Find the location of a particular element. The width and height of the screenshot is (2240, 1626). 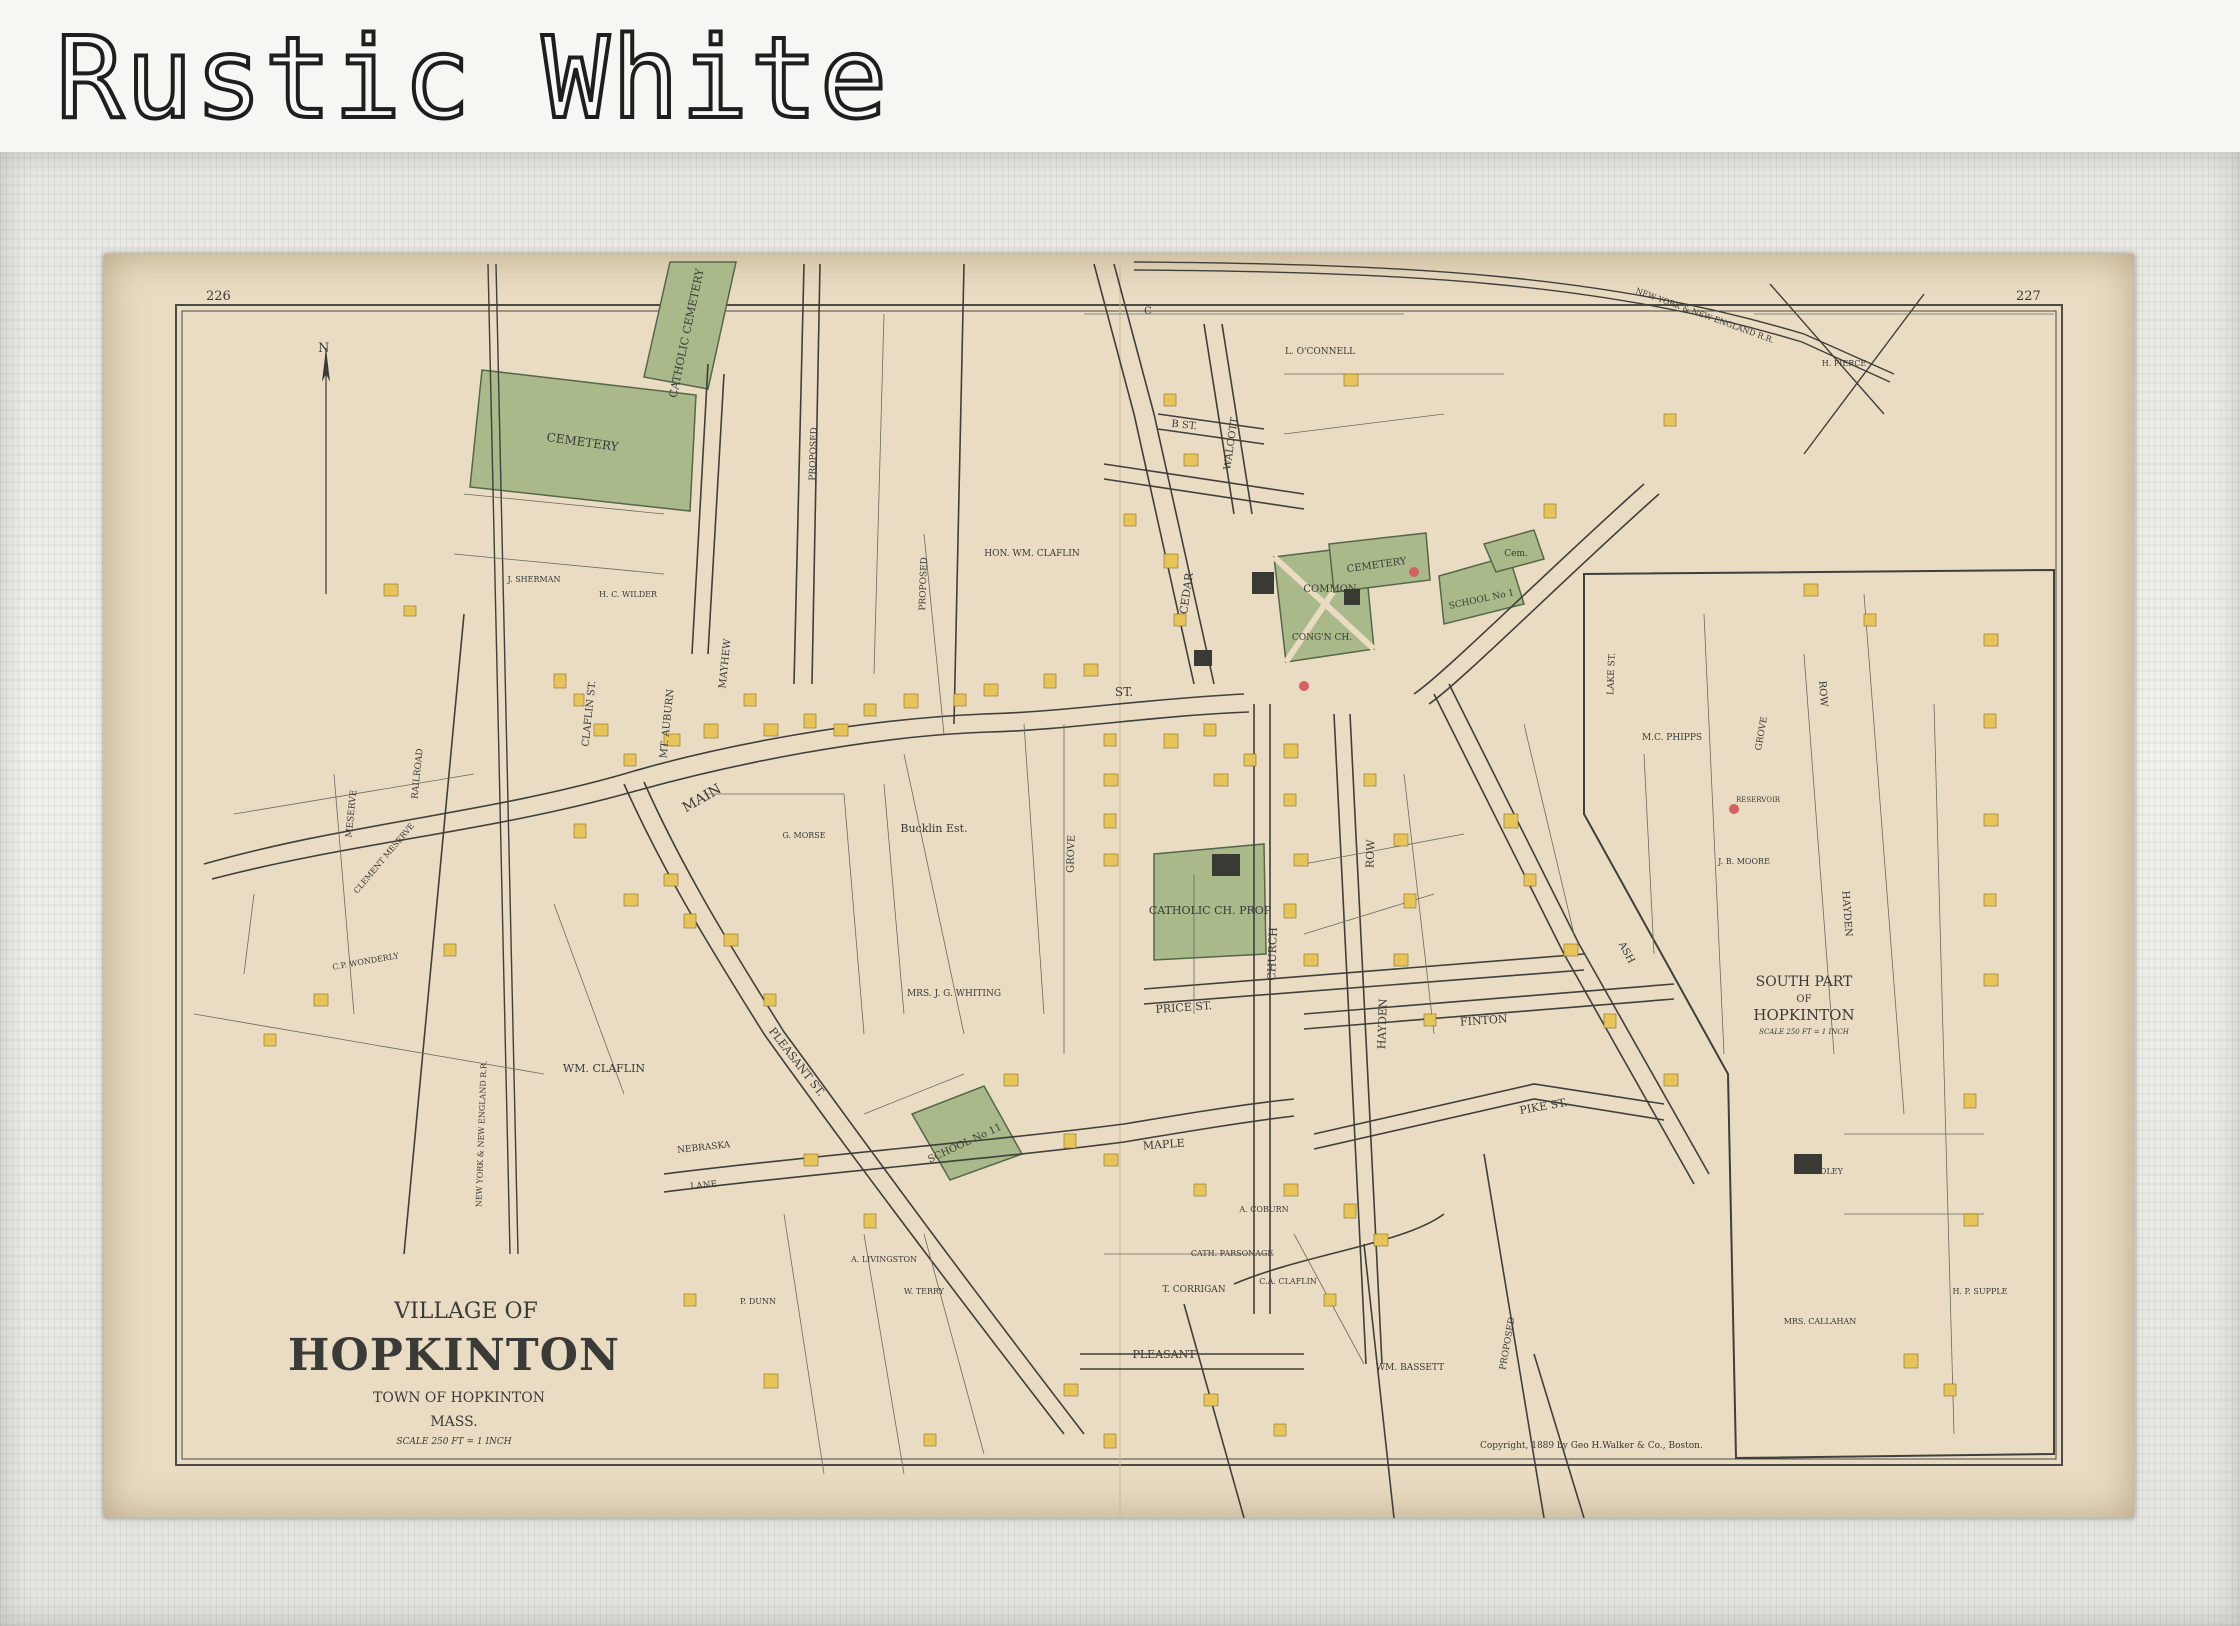

south-part-title-1: SOUTH PART is located at coordinates (1804, 982).